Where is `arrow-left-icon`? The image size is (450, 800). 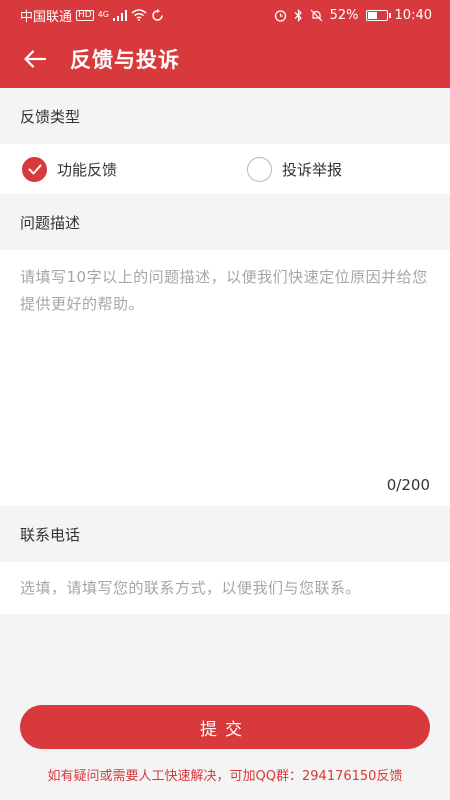 arrow-left-icon is located at coordinates (35, 59).